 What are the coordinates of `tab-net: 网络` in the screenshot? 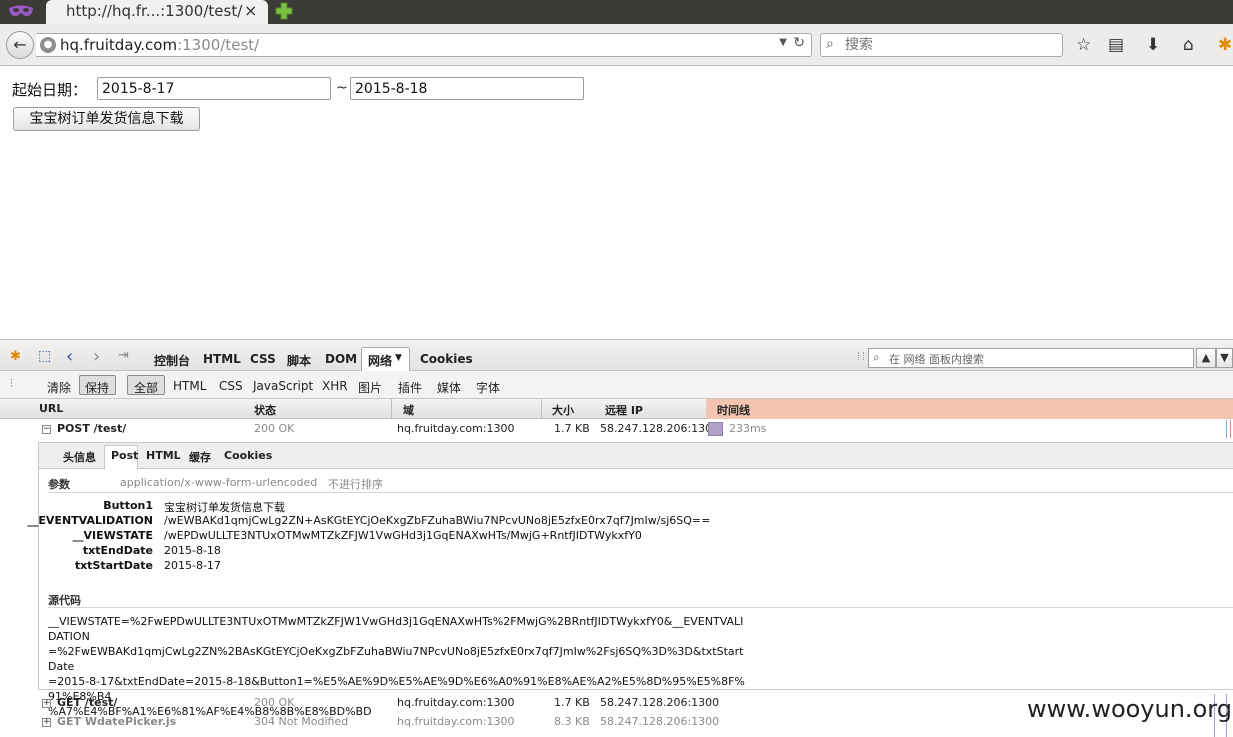 It's located at (380, 360).